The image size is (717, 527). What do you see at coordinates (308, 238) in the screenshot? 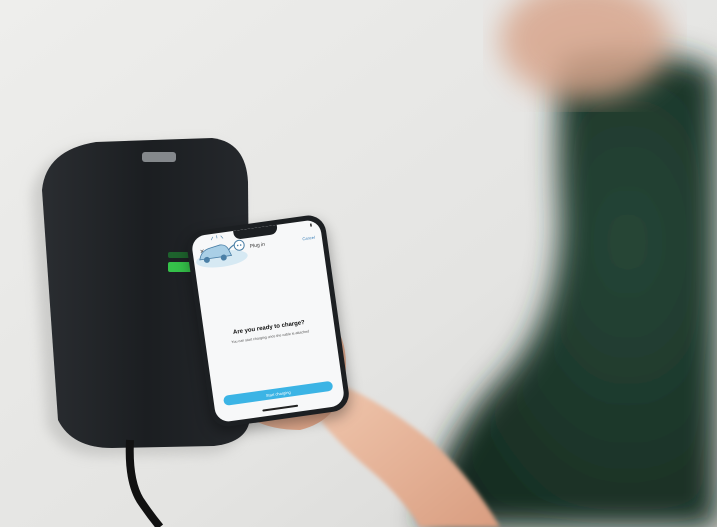
I see `cancel-link: Cancel` at bounding box center [308, 238].